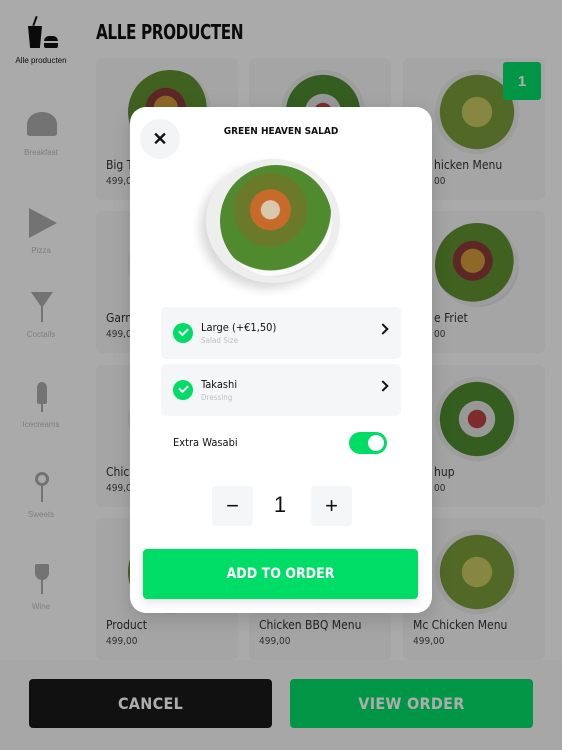  I want to click on close-button: ✕, so click(160, 139).